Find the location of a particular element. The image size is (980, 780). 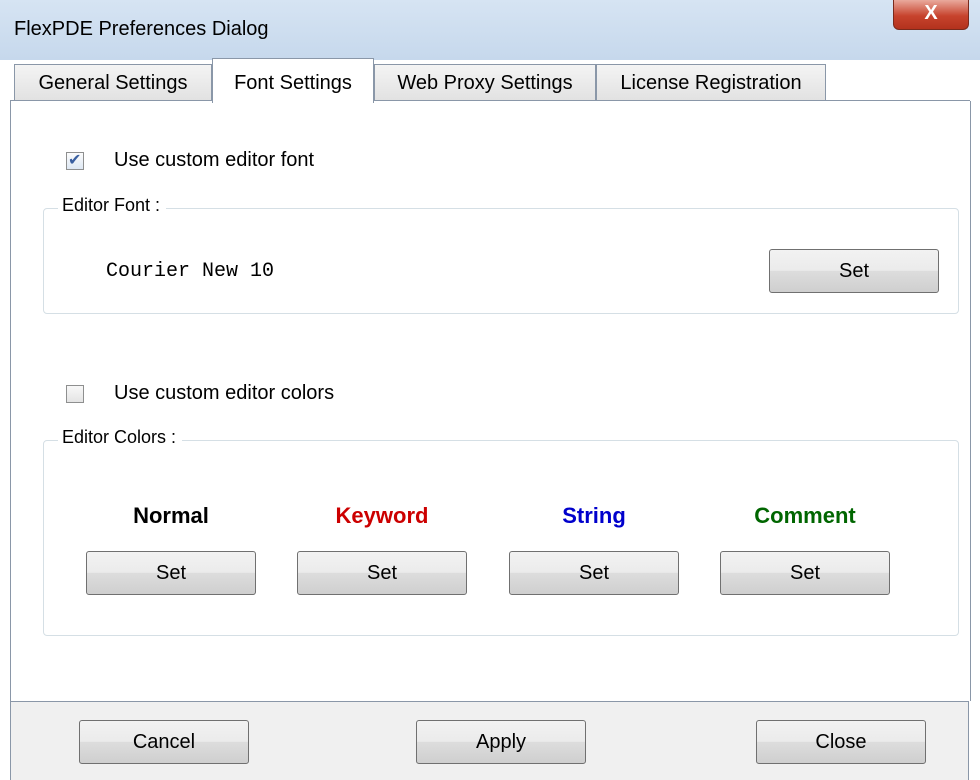

set-font-label: Set is located at coordinates (854, 271).